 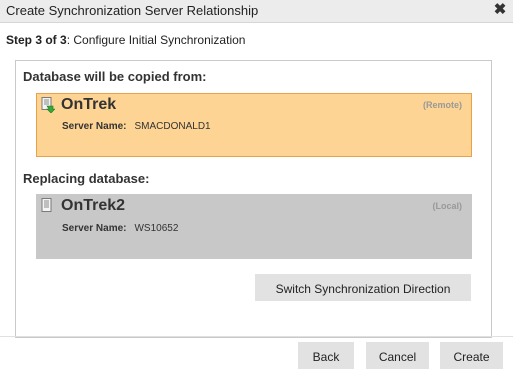 What do you see at coordinates (48, 105) in the screenshot?
I see `database-sync-icon` at bounding box center [48, 105].